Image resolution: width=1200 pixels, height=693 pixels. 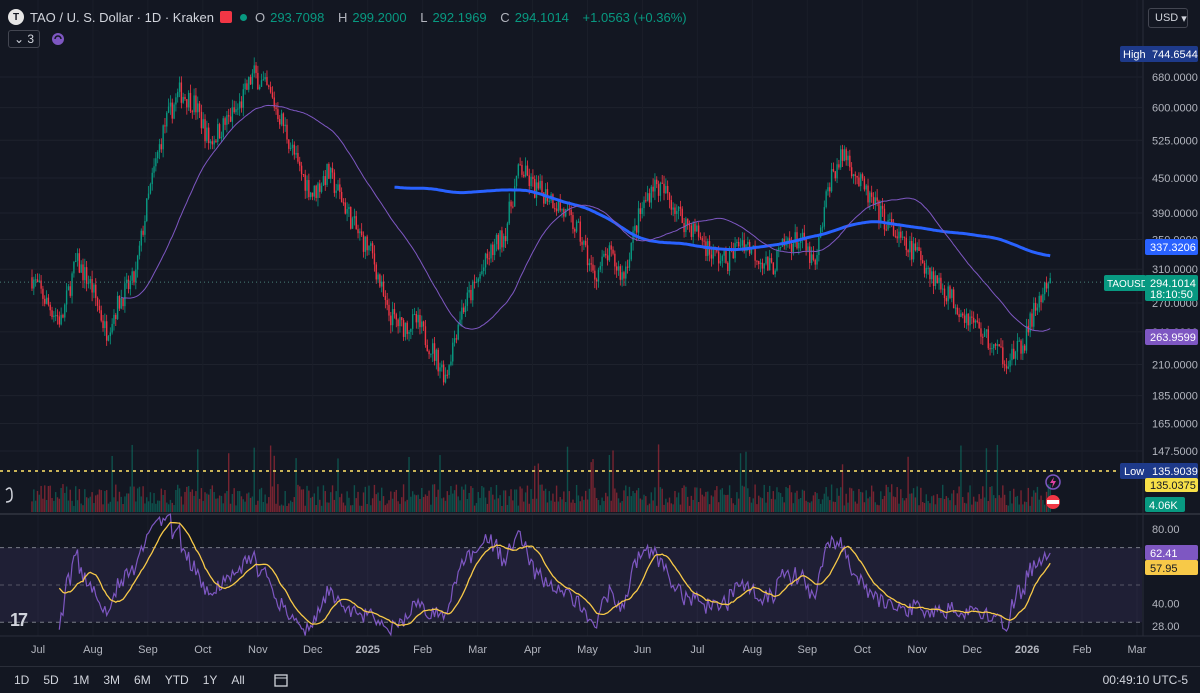 What do you see at coordinates (50, 680) in the screenshot?
I see `timeframe-5d: 5D` at bounding box center [50, 680].